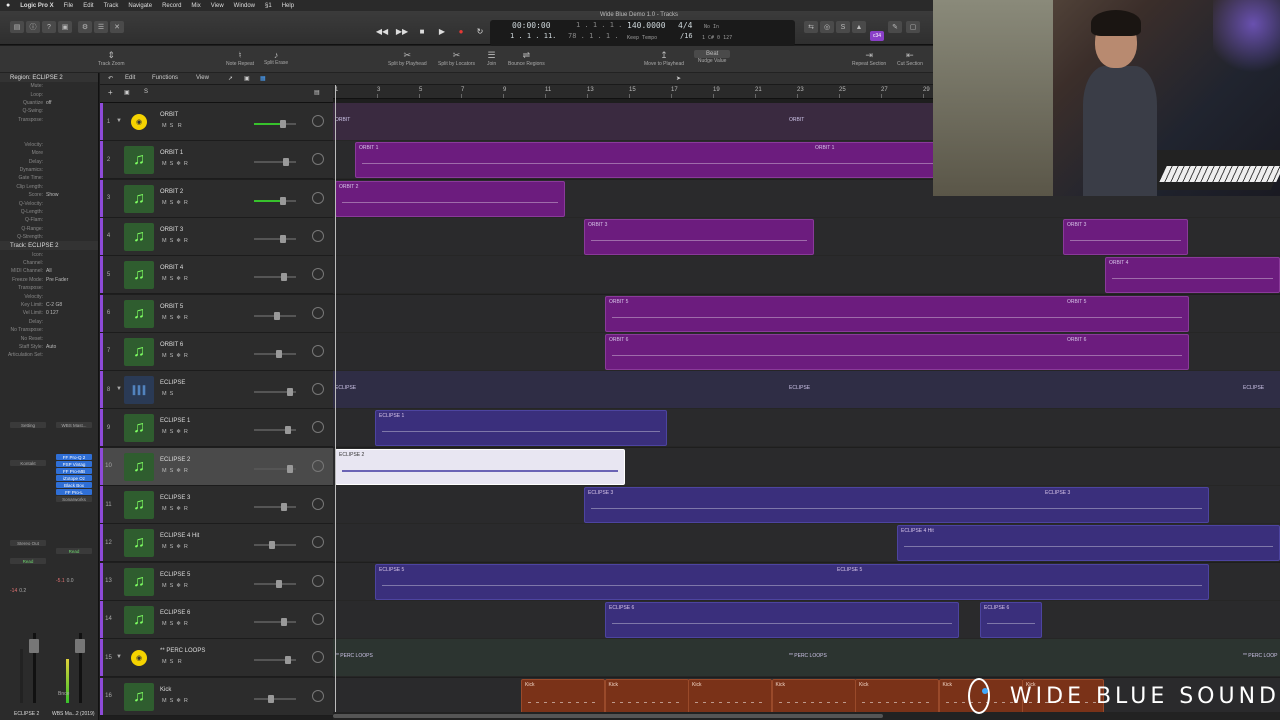  What do you see at coordinates (202, 78) in the screenshot?
I see `view-menu: View` at bounding box center [202, 78].